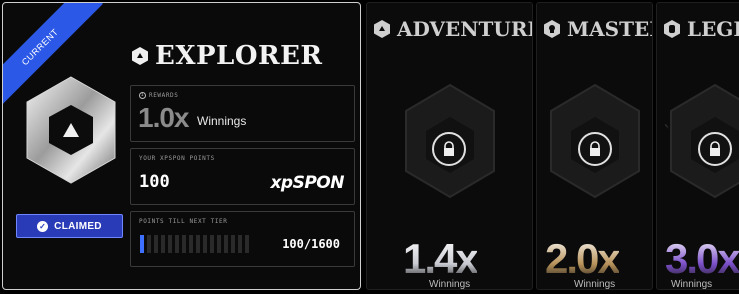  I want to click on multiplier-value: 1.4x, so click(441, 258).